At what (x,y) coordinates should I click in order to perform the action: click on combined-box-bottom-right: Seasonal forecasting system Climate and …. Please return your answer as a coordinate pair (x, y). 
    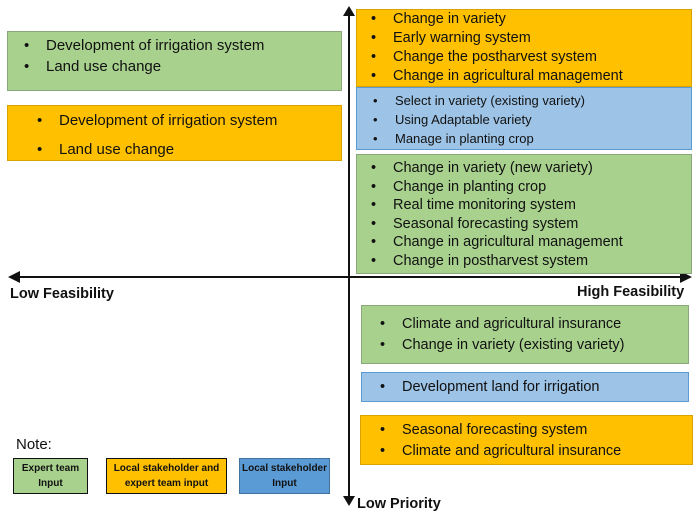
    Looking at the image, I should click on (526, 440).